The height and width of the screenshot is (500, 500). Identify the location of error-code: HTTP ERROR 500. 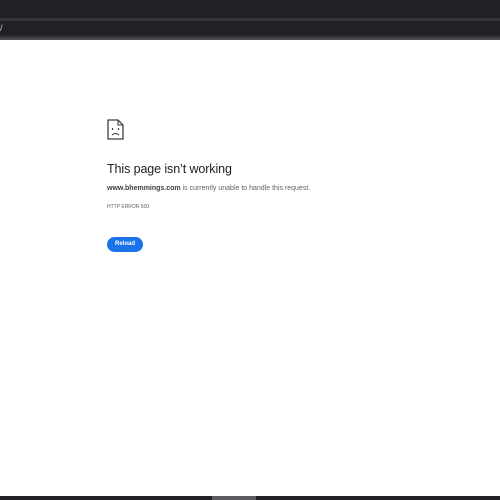
(128, 207).